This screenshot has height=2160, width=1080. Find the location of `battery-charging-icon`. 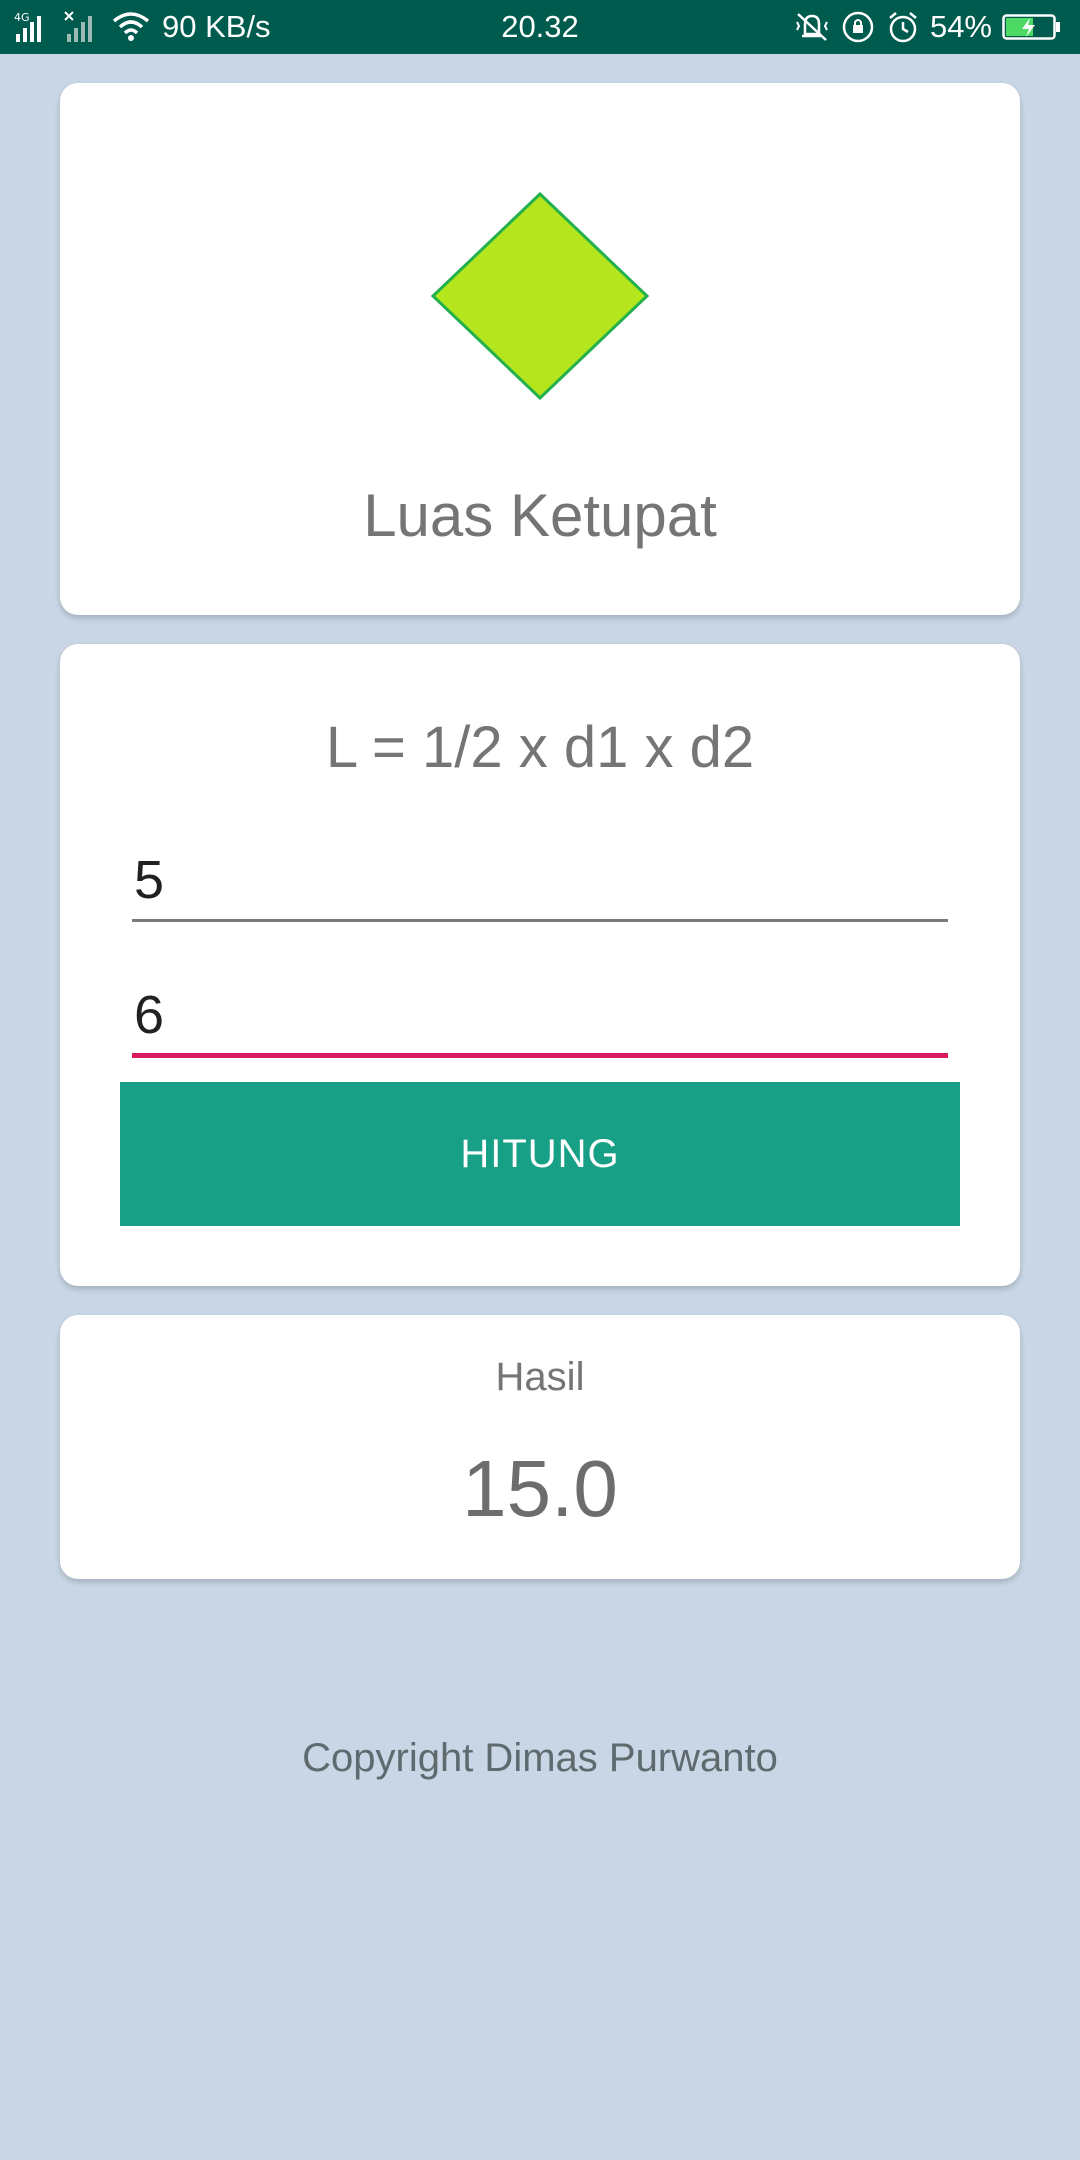

battery-charging-icon is located at coordinates (1032, 27).